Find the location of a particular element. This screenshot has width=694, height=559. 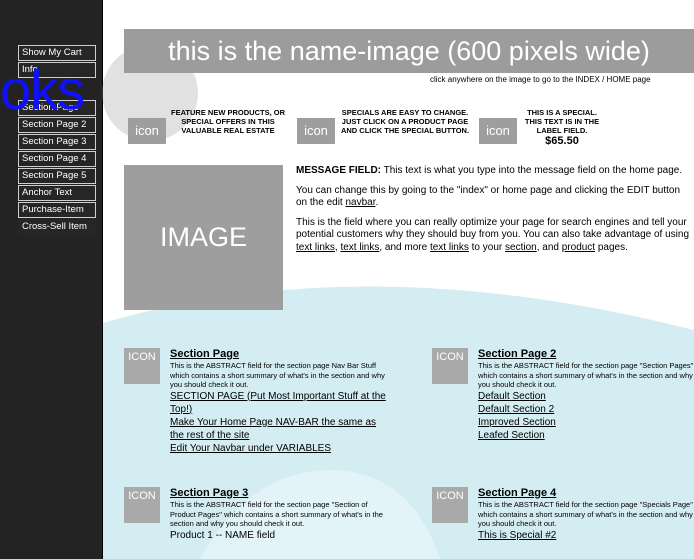

feature-icon-2: icon is located at coordinates (316, 131).